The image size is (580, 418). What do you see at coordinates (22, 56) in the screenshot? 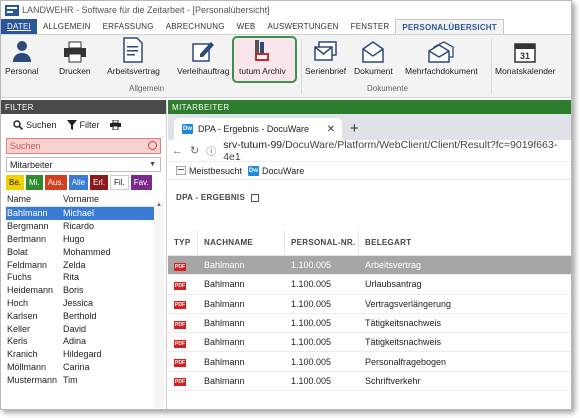
I see `personal-button: Personal` at bounding box center [22, 56].